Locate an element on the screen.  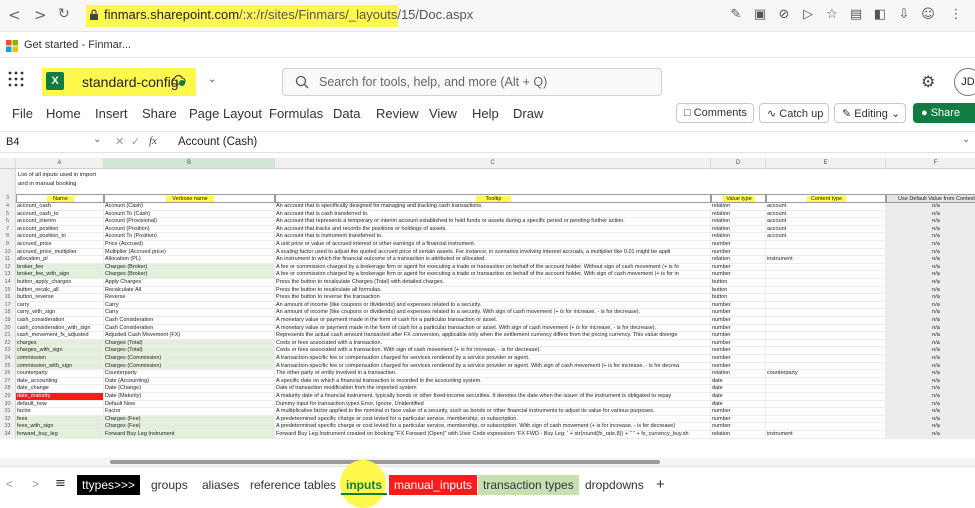
col-header-f: F is located at coordinates (930, 163).